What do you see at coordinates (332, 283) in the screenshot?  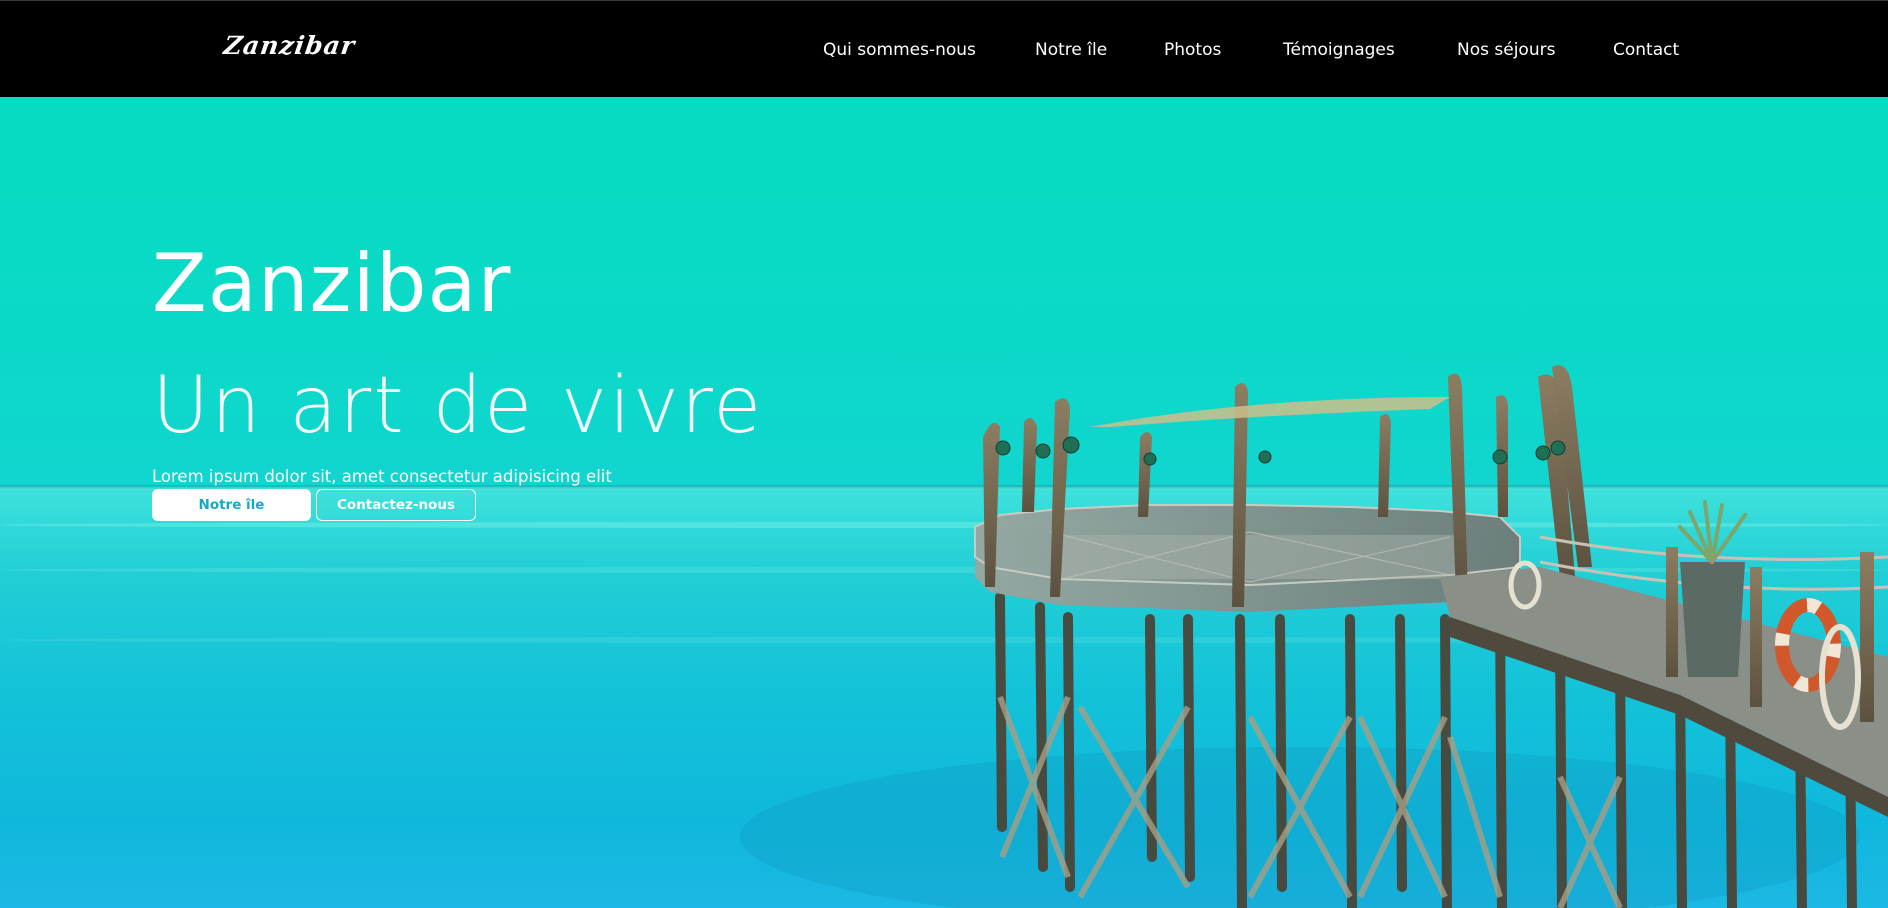 I see `hero-title: Zanzibar` at bounding box center [332, 283].